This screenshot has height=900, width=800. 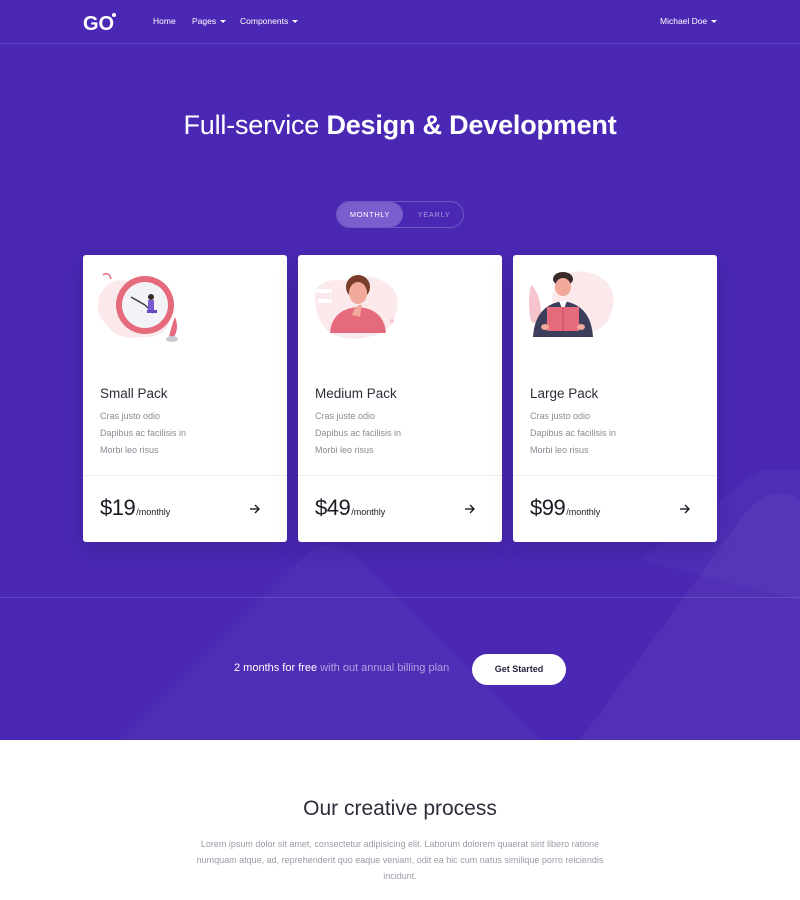 I want to click on price-amount: $99, so click(x=548, y=507).